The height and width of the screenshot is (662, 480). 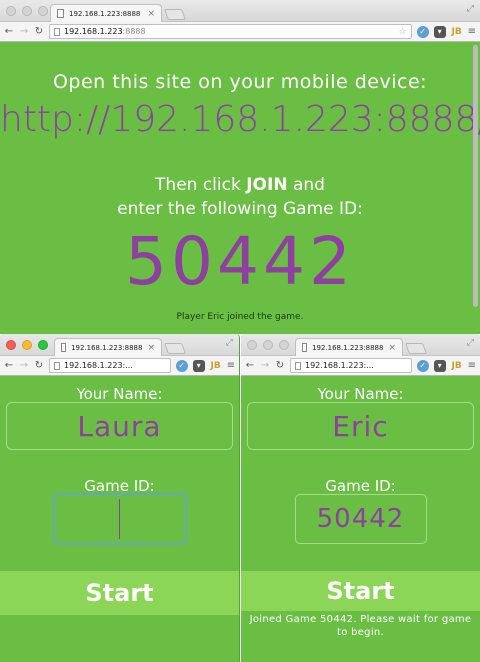 I want to click on address-port: :8888, so click(x=134, y=31).